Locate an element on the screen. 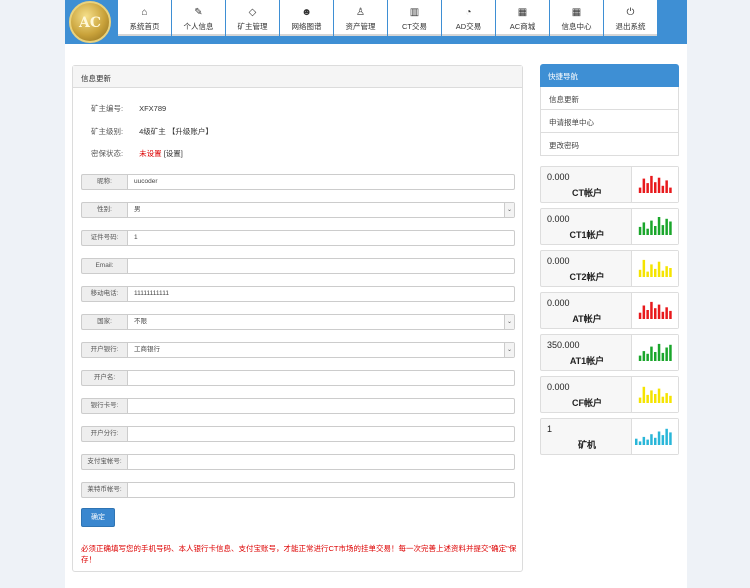 Image resolution: width=750 pixels, height=588 pixels. nav-item-2: ◇ 矿主管理 is located at coordinates (252, 18).